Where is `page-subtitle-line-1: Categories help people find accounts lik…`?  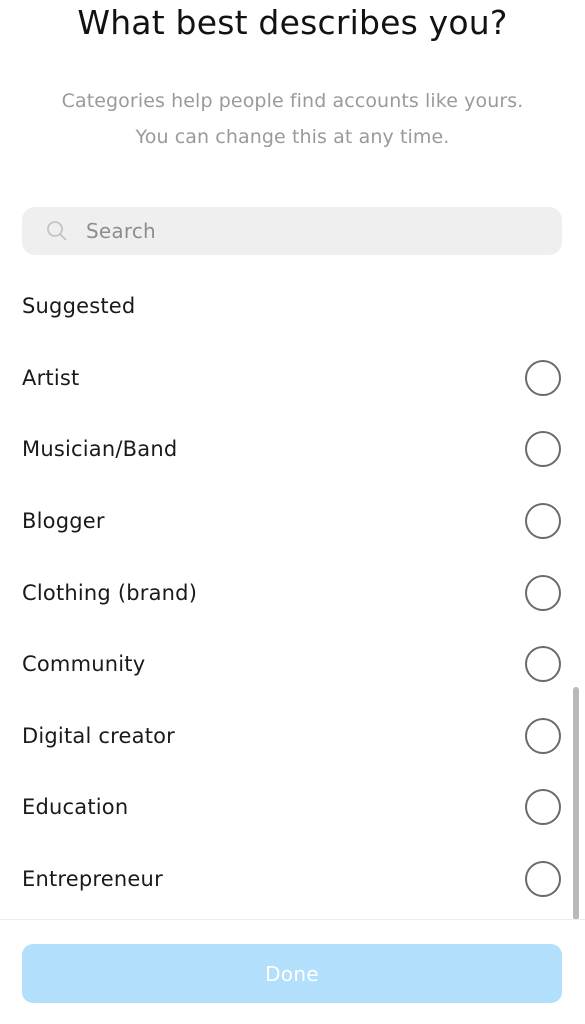
page-subtitle-line-1: Categories help people find accounts lik… is located at coordinates (292, 101).